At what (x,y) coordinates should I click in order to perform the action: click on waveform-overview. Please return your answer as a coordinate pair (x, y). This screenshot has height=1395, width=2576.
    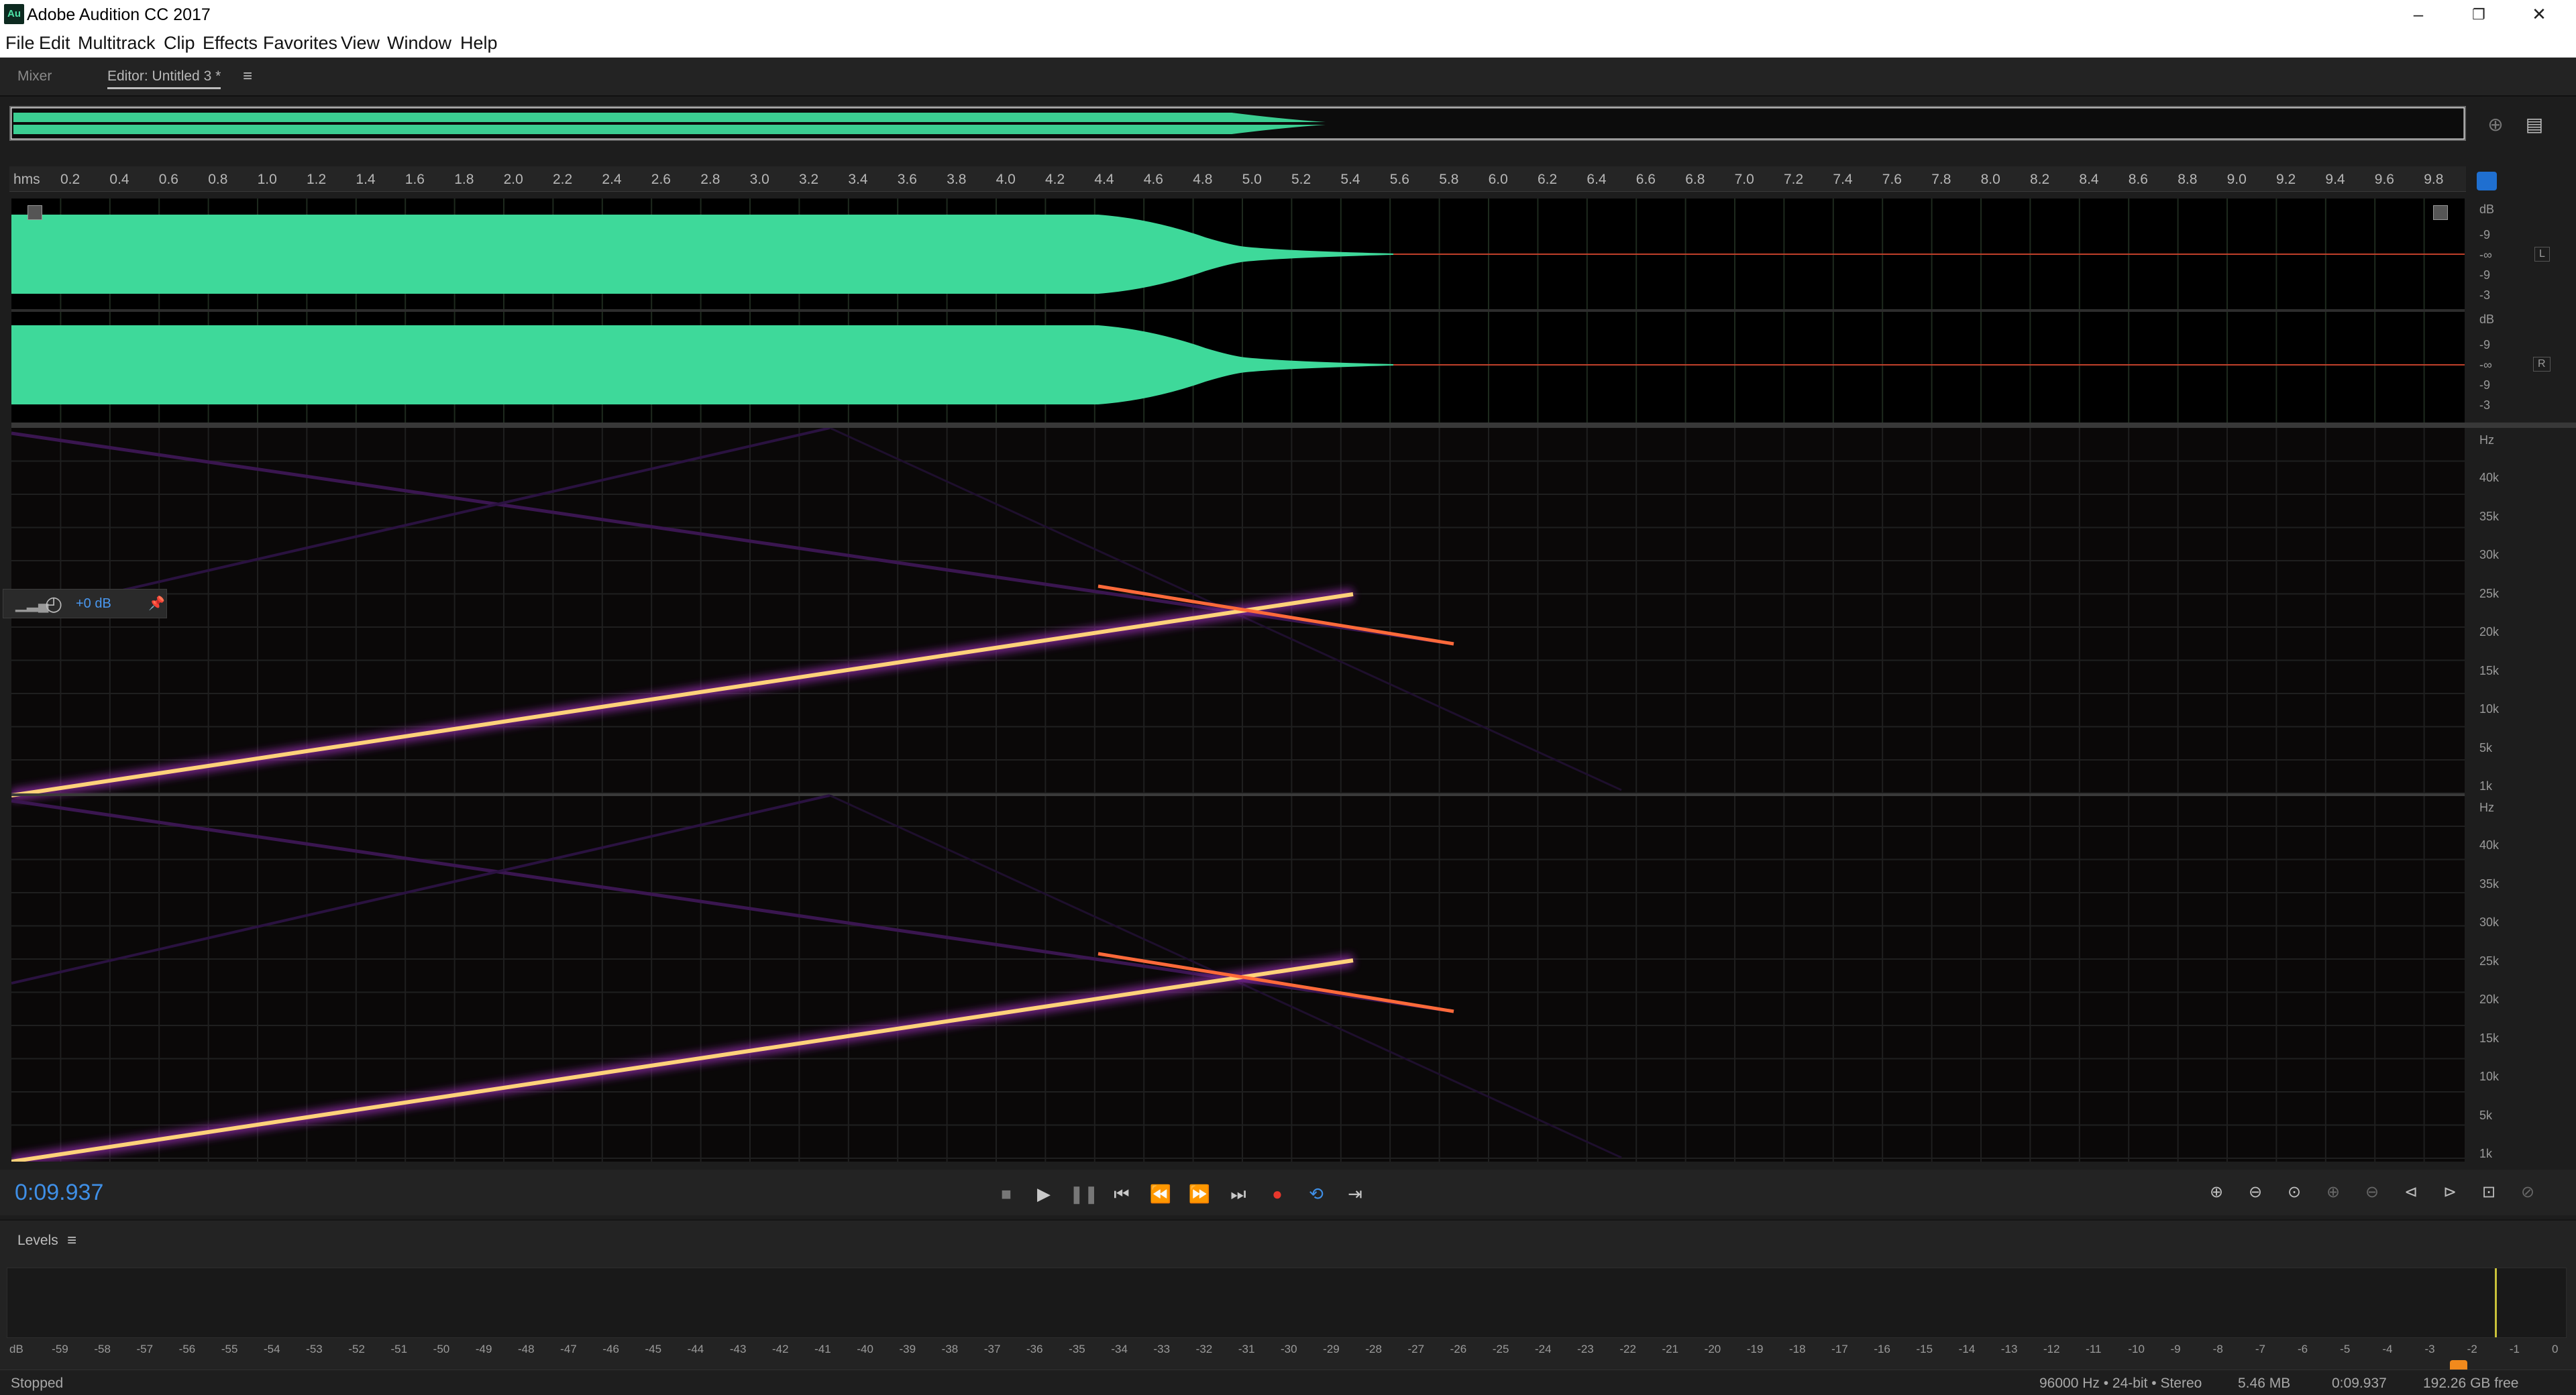
    Looking at the image, I should click on (1237, 123).